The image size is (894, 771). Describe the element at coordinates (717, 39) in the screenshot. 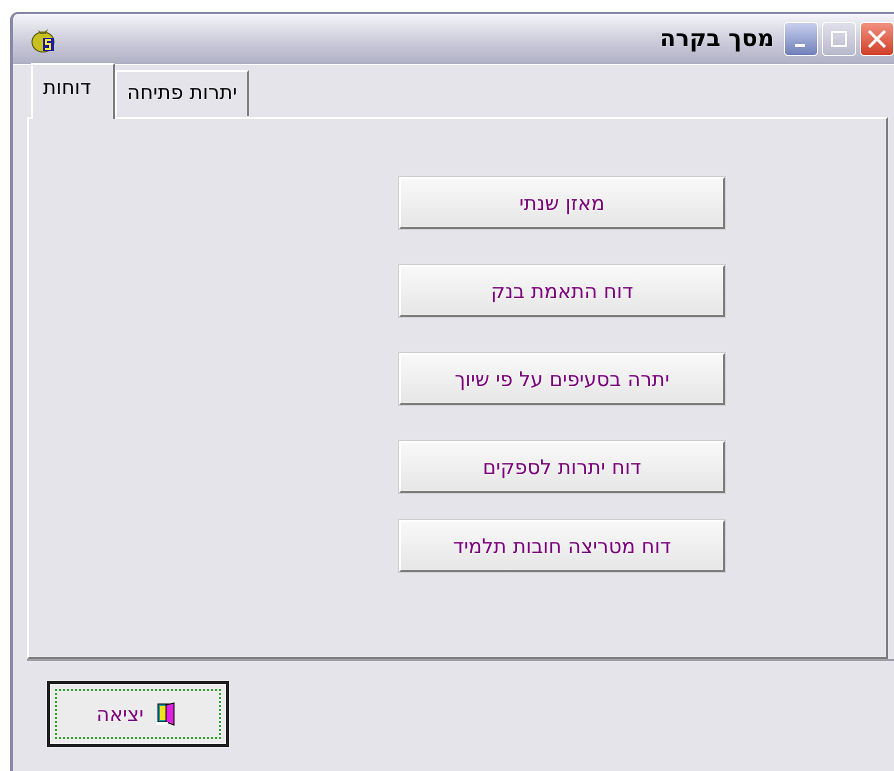

I see `window-title: מסך בקרה` at that location.